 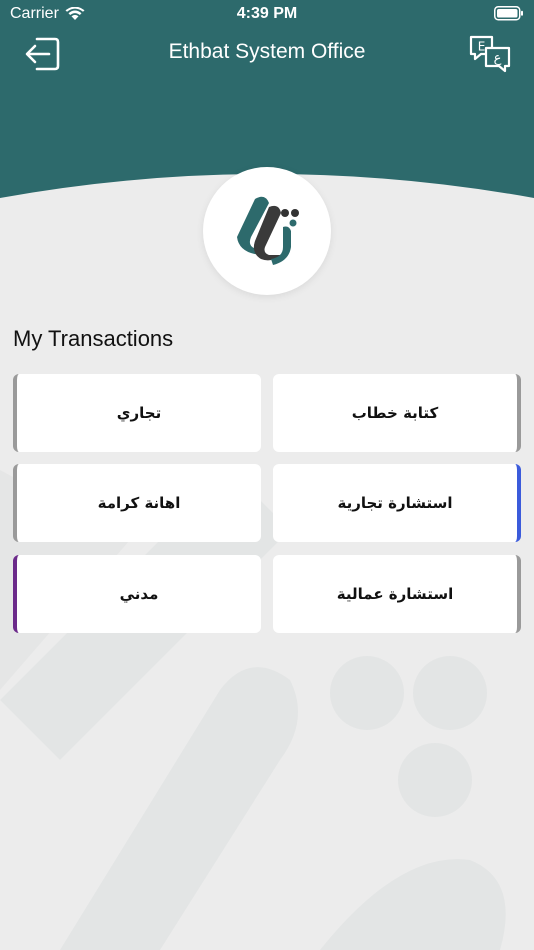 I want to click on svg-text: ع, so click(x=498, y=58).